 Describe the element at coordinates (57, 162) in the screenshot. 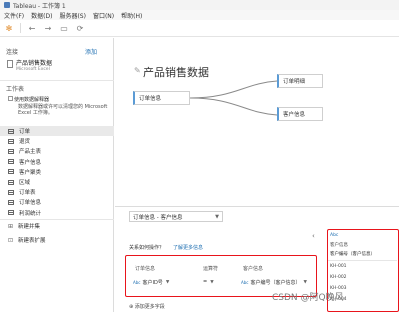

I see `sheet-item: 客户信息` at that location.